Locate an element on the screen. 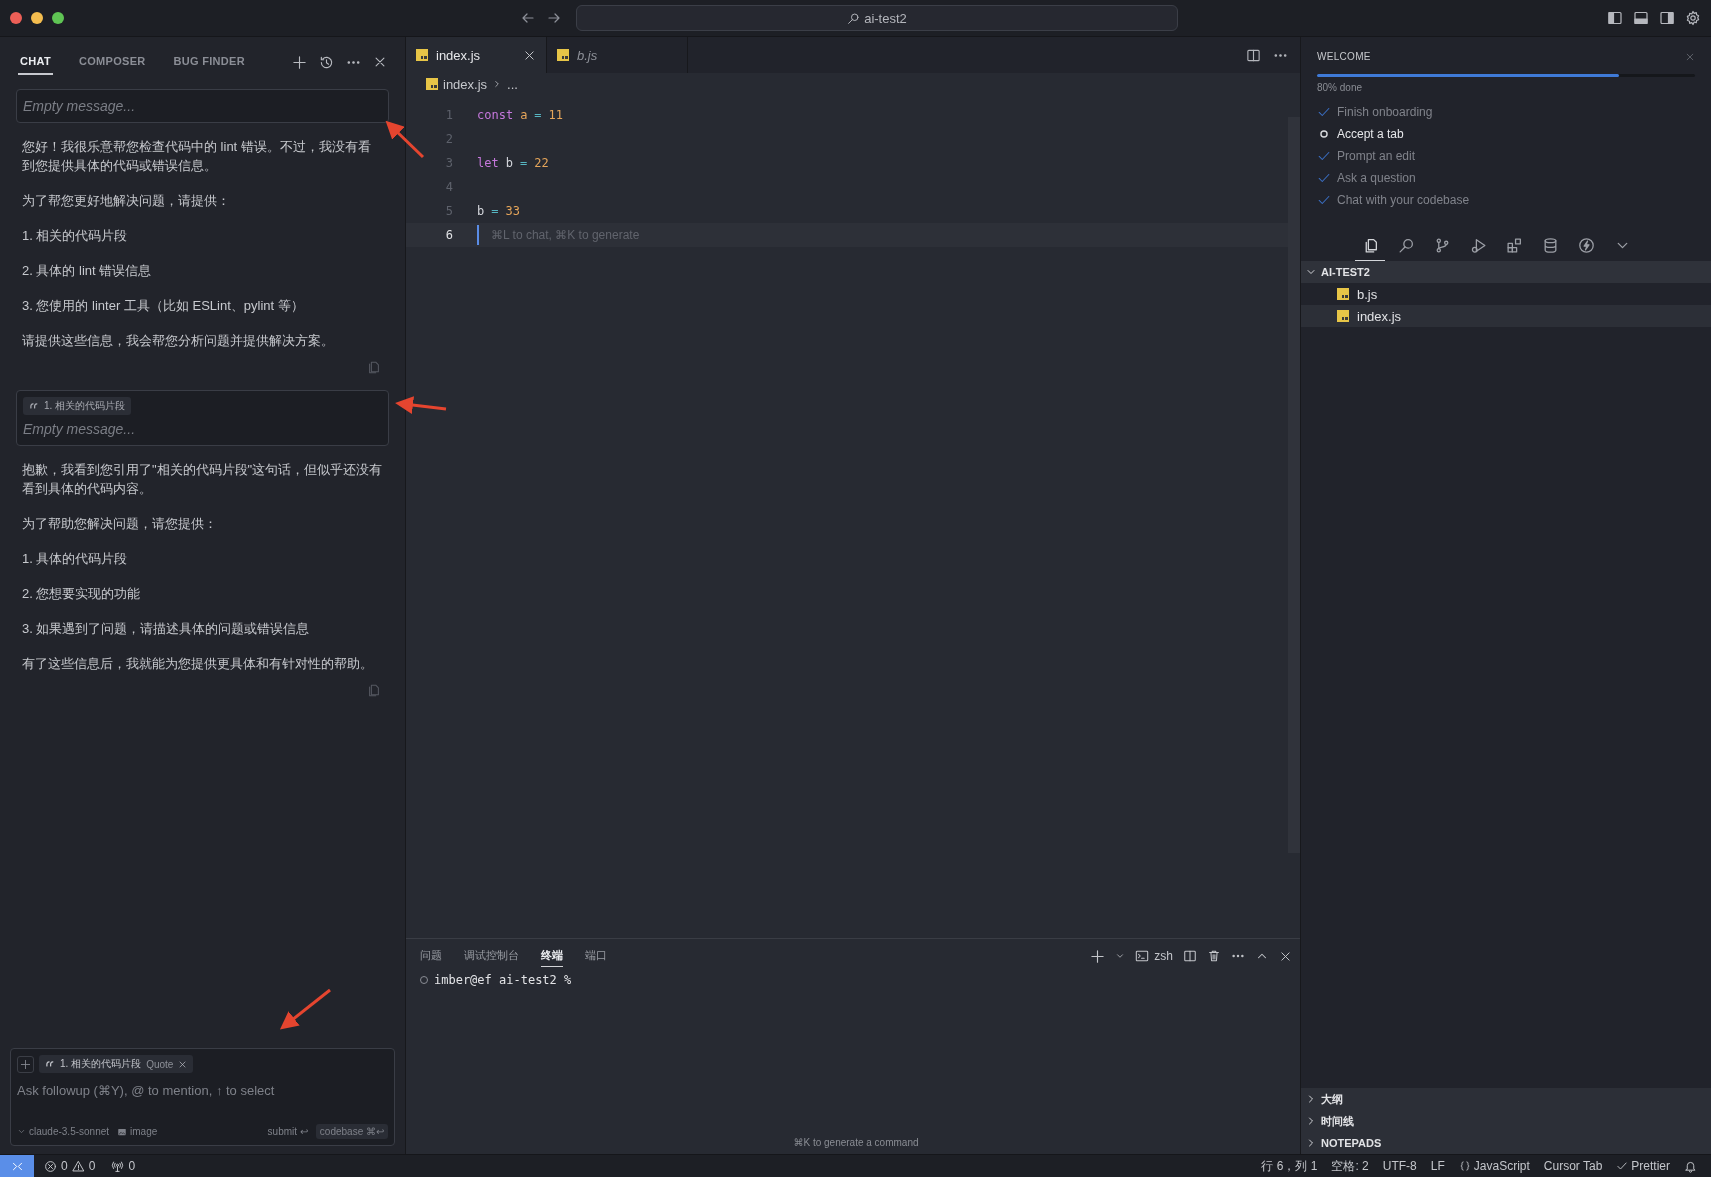 The image size is (1711, 1177). status-item: Cursor Tab is located at coordinates (1573, 1166).